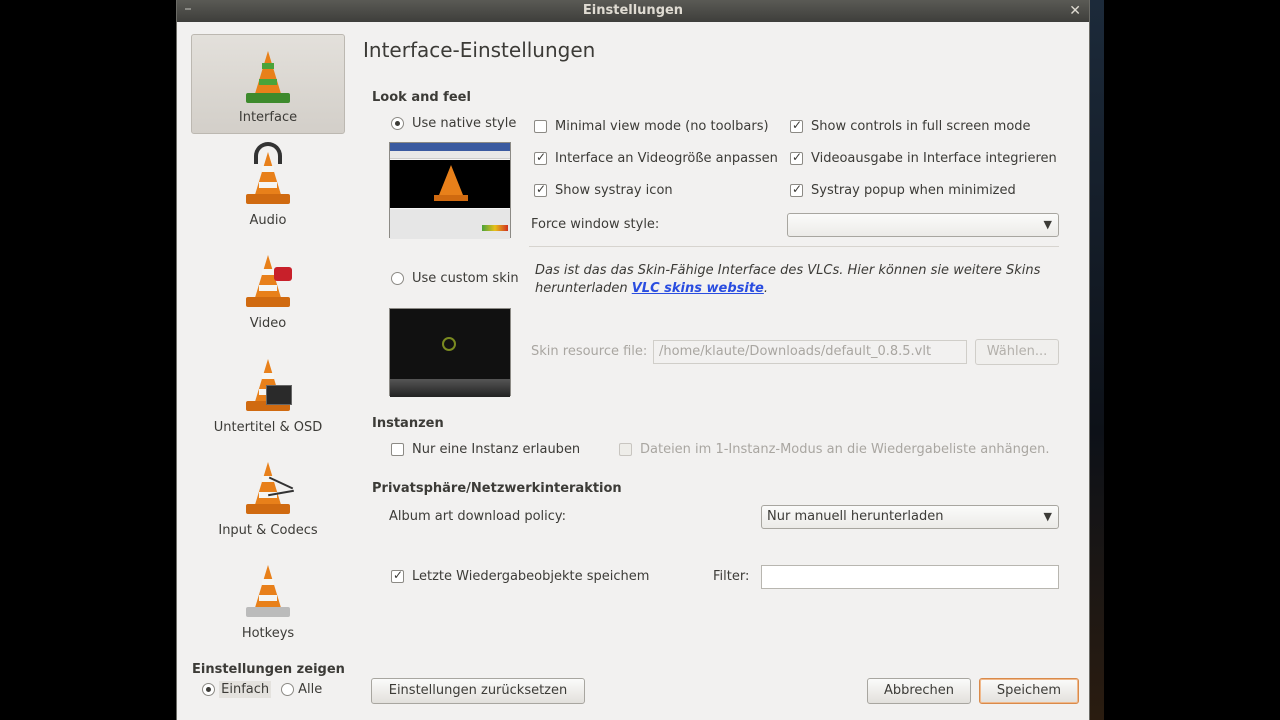 The image size is (1280, 720). I want to click on vlc-subtitles-icon, so click(268, 382).